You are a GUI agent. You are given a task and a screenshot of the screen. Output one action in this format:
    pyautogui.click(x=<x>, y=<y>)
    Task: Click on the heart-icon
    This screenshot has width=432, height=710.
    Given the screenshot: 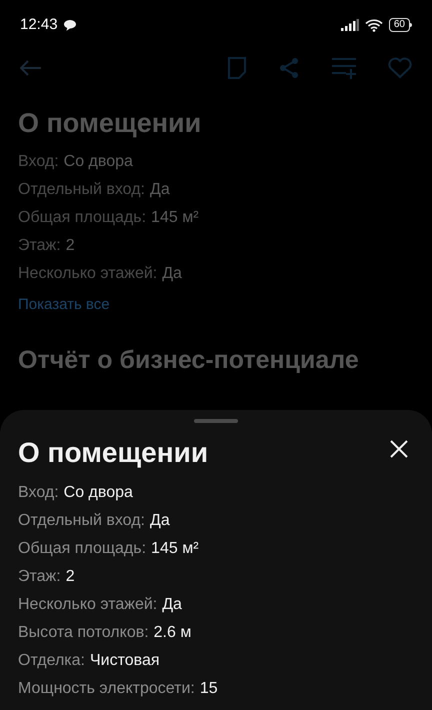 What is the action you would take?
    pyautogui.click(x=400, y=68)
    